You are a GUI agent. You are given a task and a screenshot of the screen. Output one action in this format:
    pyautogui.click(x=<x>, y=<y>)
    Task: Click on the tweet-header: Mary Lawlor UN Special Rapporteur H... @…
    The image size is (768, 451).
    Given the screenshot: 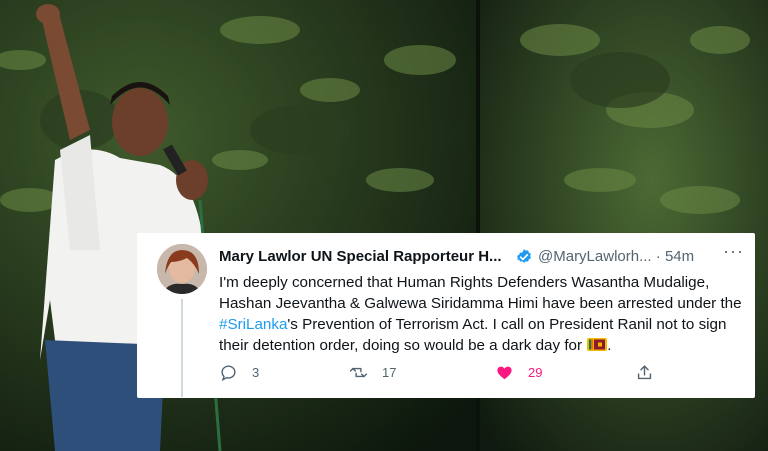 What is the action you would take?
    pyautogui.click(x=481, y=254)
    